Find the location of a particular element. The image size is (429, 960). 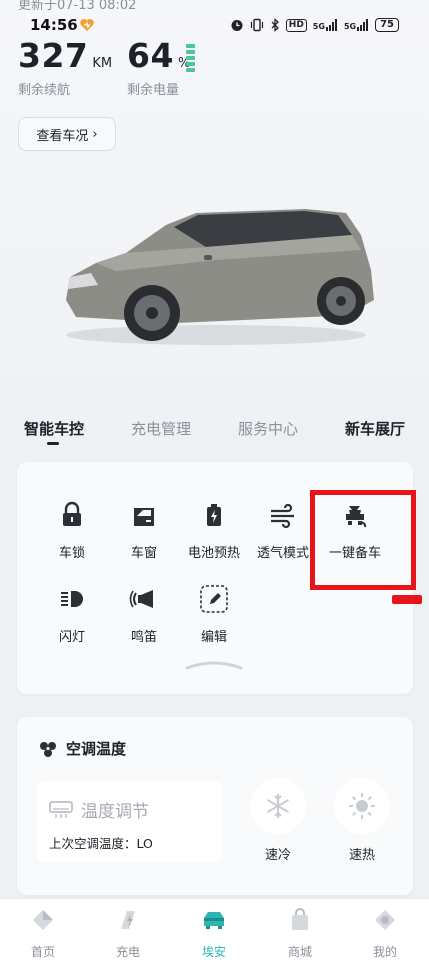

alarm-icon is located at coordinates (237, 25).